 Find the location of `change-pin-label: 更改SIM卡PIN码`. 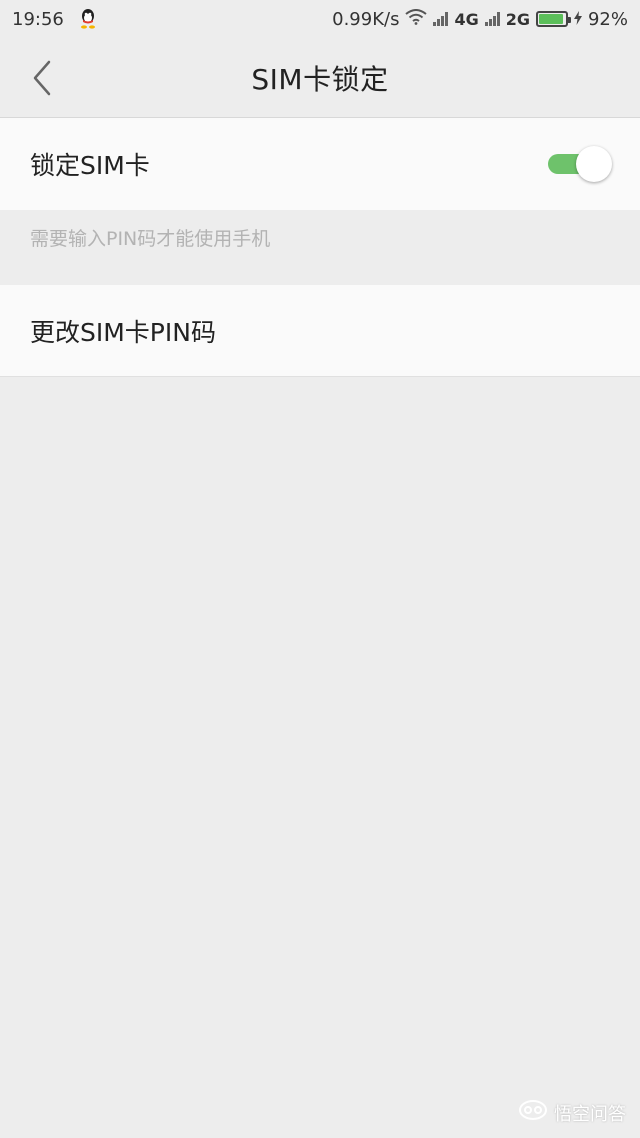

change-pin-label: 更改SIM卡PIN码 is located at coordinates (123, 332).